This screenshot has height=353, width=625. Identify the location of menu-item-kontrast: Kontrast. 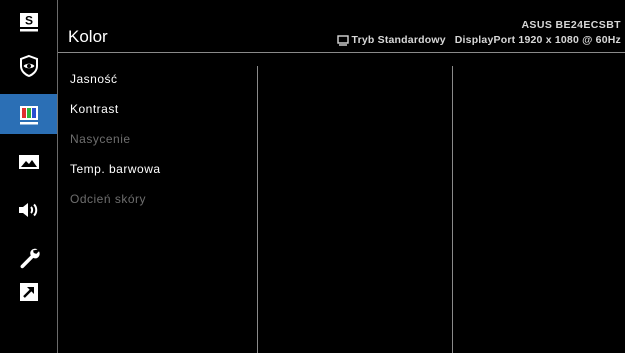
(94, 109).